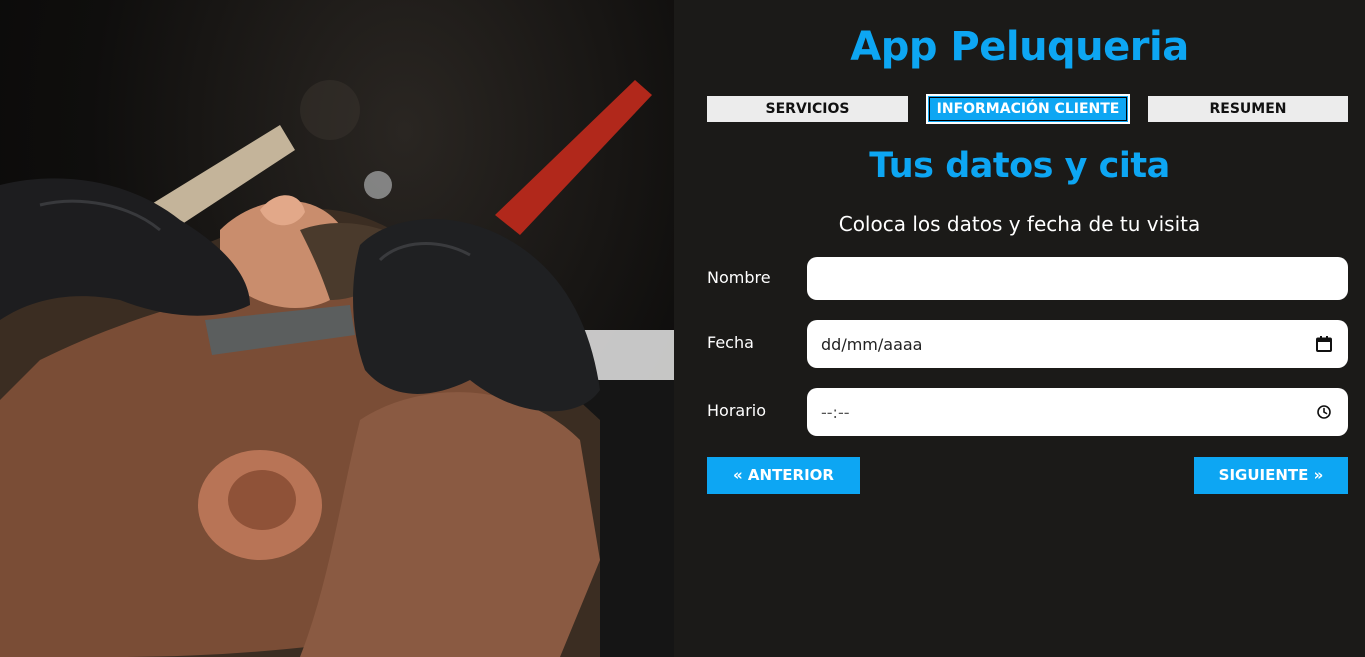  I want to click on section-subtitle: Coloca los datos y fecha de tu visita, so click(1019, 224).